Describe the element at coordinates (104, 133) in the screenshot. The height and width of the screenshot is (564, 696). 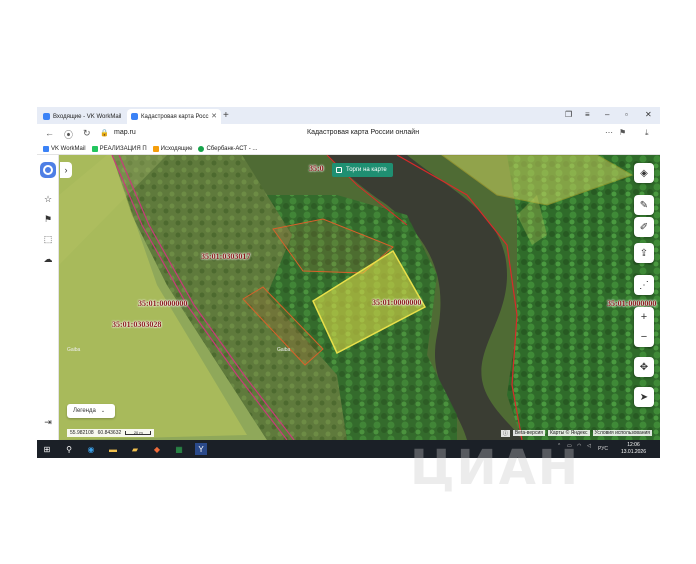
I see `lock-icon: 🔒` at that location.